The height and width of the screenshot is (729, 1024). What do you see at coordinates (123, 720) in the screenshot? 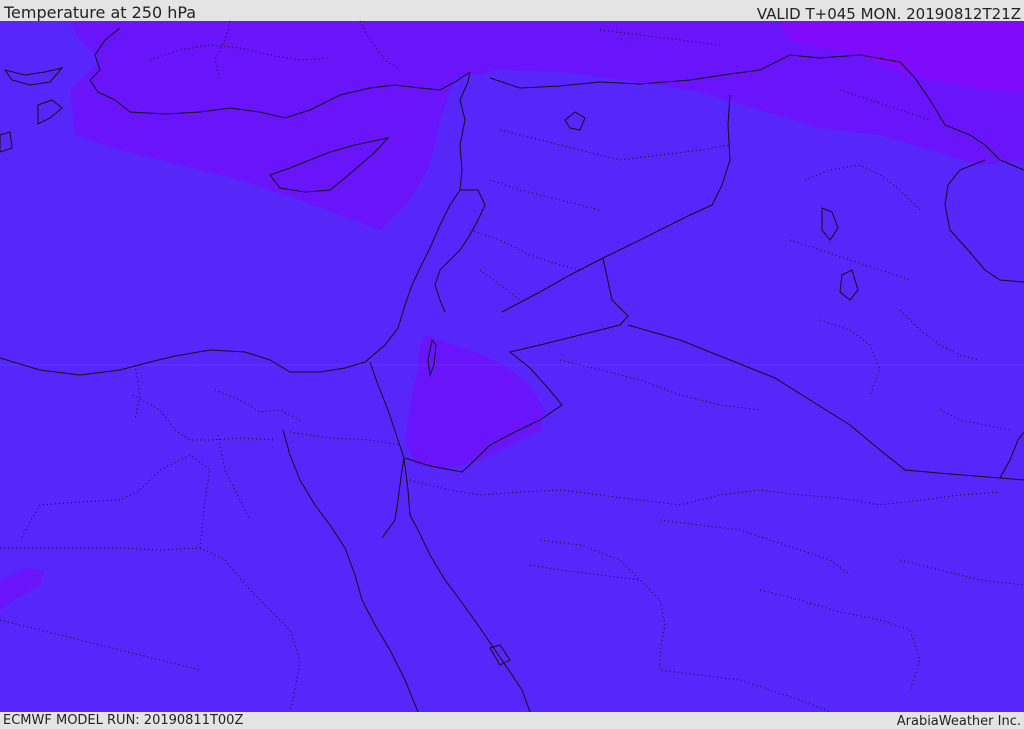
I see `model-run-label: ECMWF MODEL RUN: 20190811T00Z` at bounding box center [123, 720].